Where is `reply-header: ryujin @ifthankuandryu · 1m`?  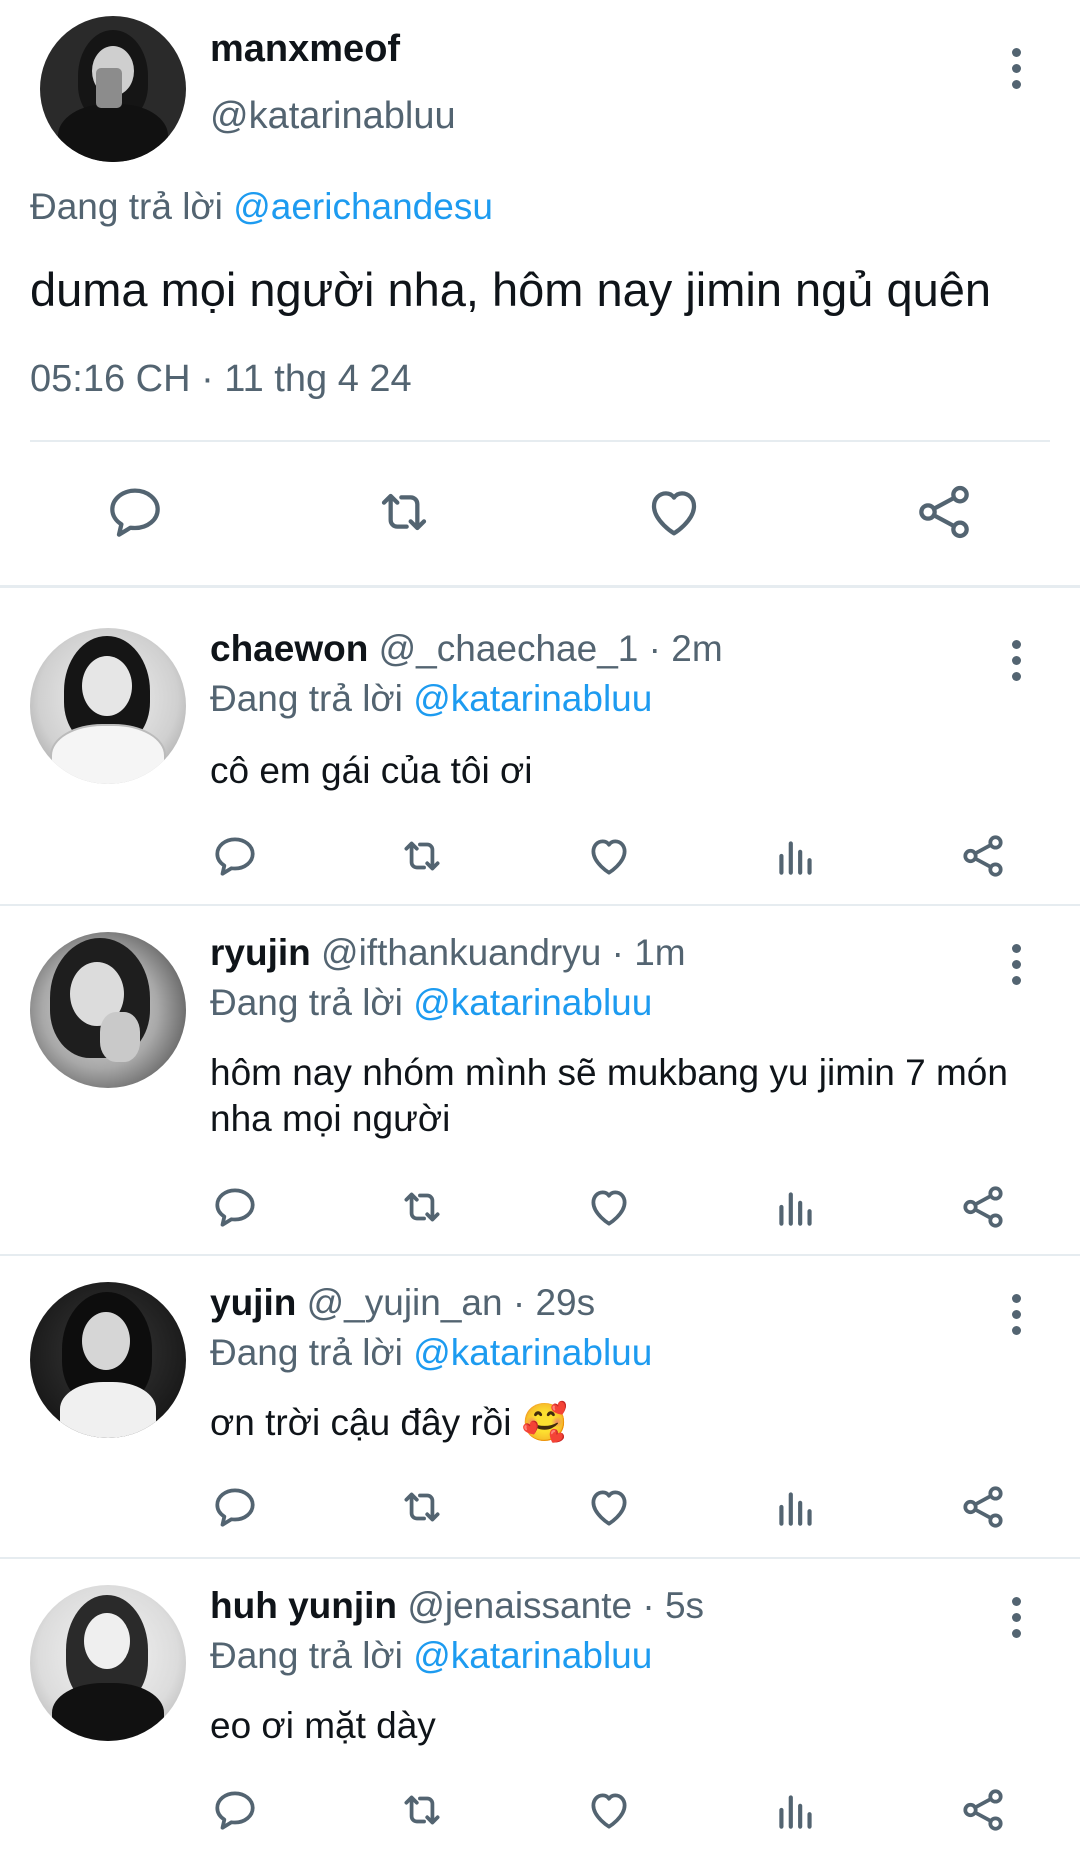
reply-header: ryujin @ifthankuandryu · 1m is located at coordinates (448, 953).